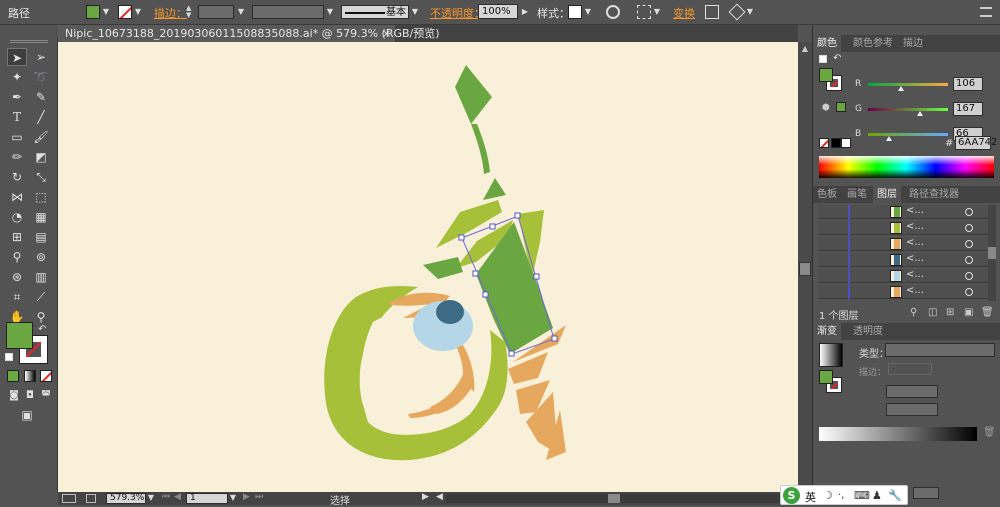  I want to click on tab-pathfinder: 路径查找器, so click(934, 194).